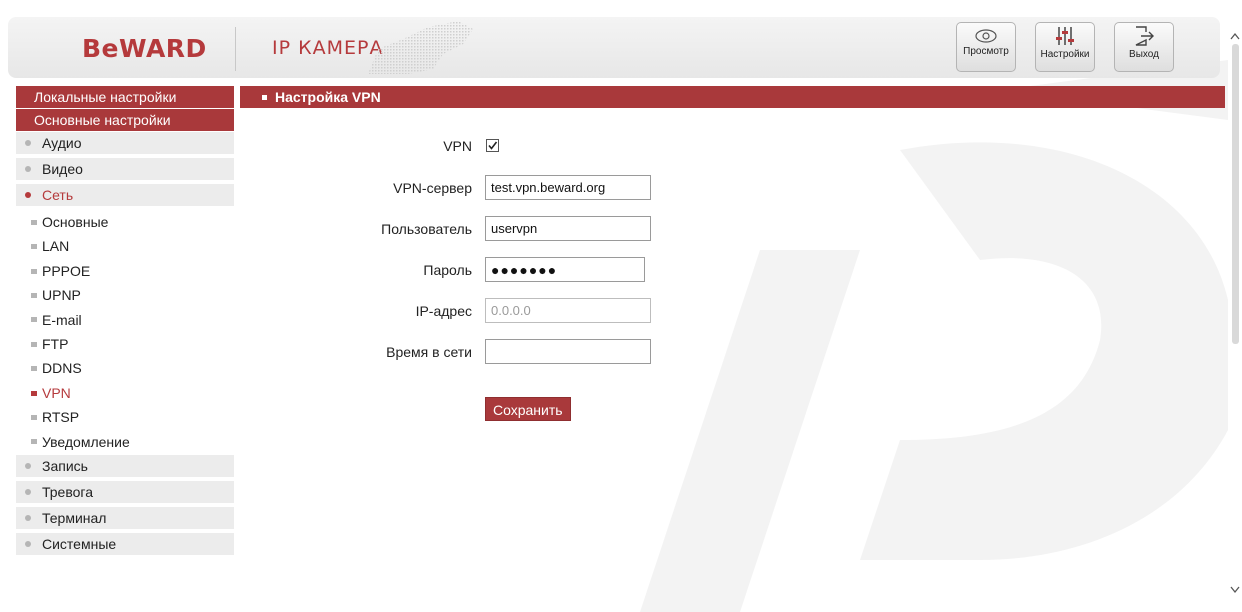 This screenshot has width=1242, height=612. I want to click on sidebar-subitem-label: DDNS, so click(62, 368).